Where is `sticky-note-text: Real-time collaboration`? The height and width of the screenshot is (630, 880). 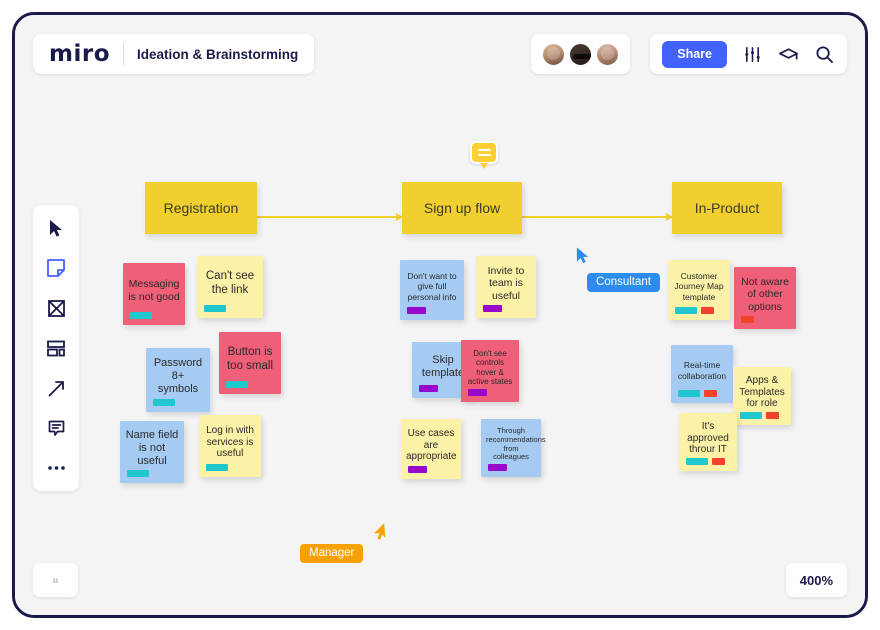
sticky-note-text: Real-time collaboration is located at coordinates (702, 370).